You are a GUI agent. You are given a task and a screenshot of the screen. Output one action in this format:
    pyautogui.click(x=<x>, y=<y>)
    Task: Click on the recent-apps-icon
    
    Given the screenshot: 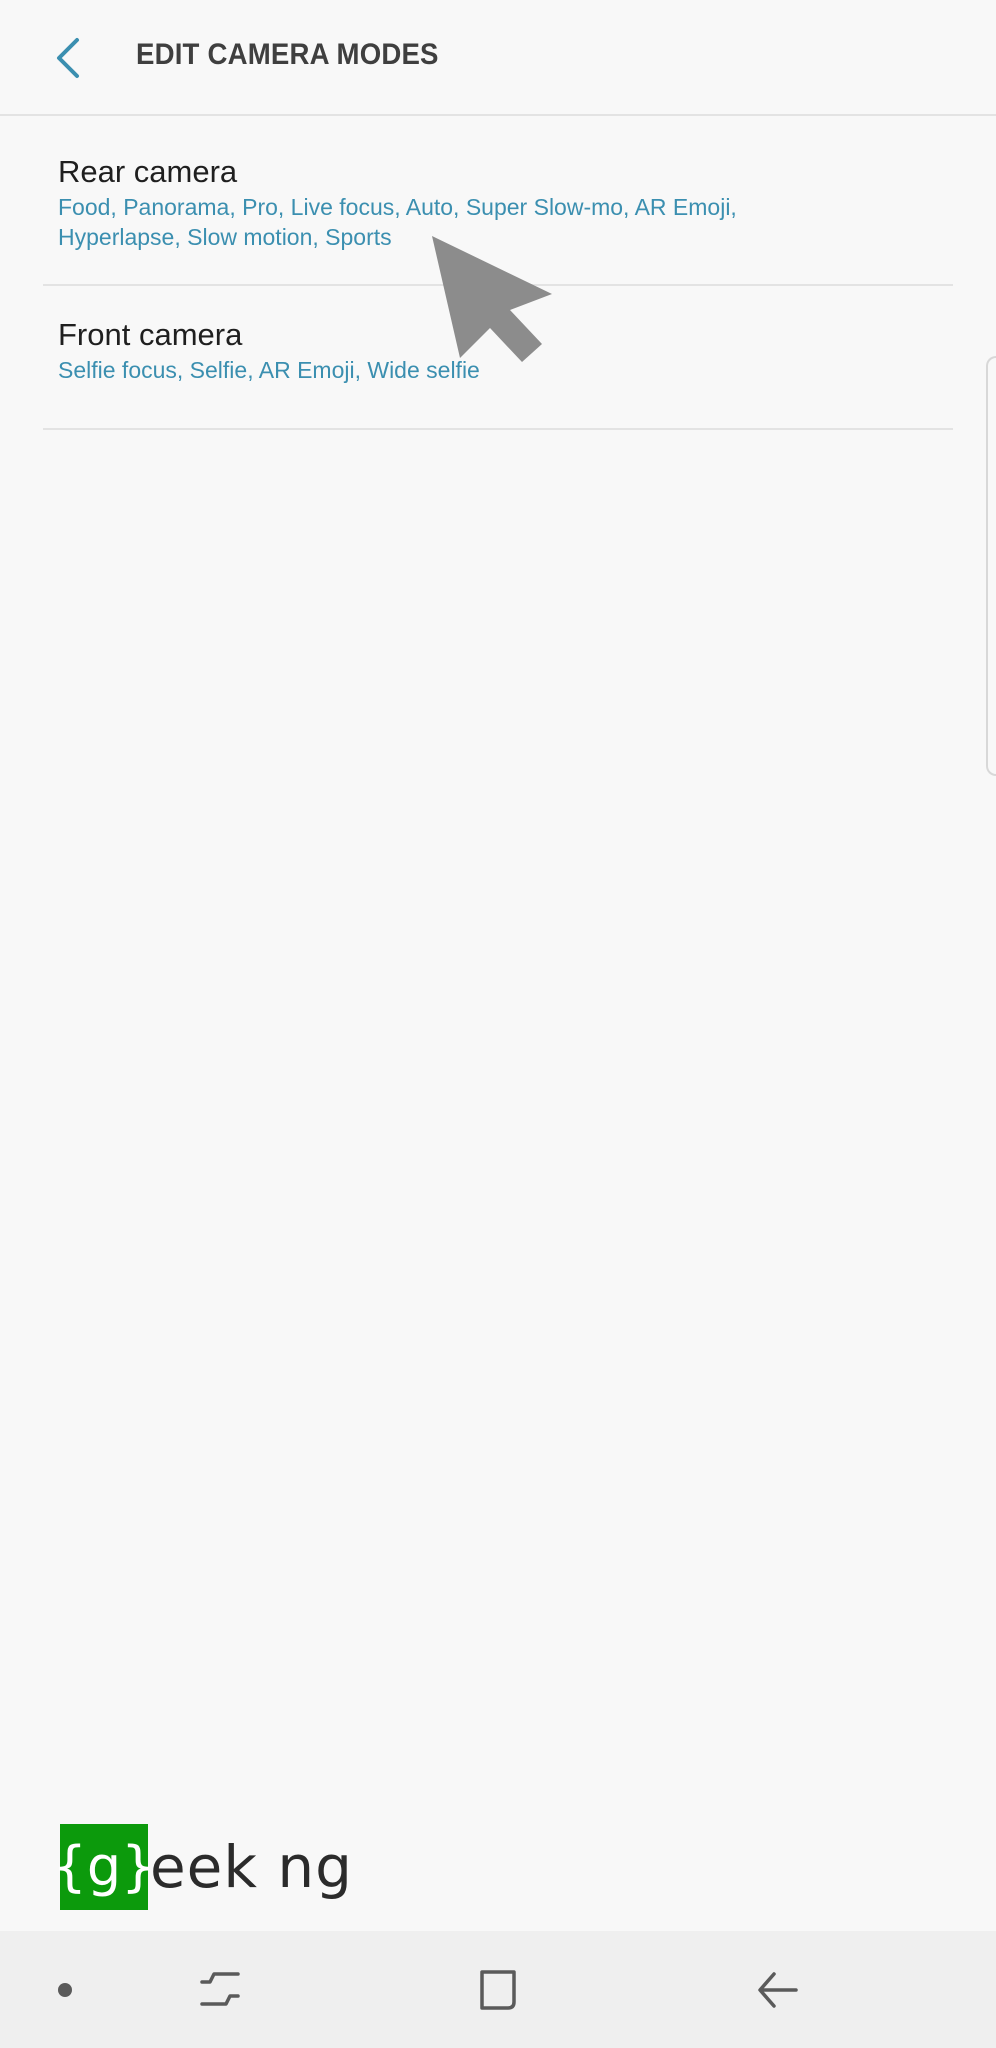 What is the action you would take?
    pyautogui.click(x=220, y=1988)
    